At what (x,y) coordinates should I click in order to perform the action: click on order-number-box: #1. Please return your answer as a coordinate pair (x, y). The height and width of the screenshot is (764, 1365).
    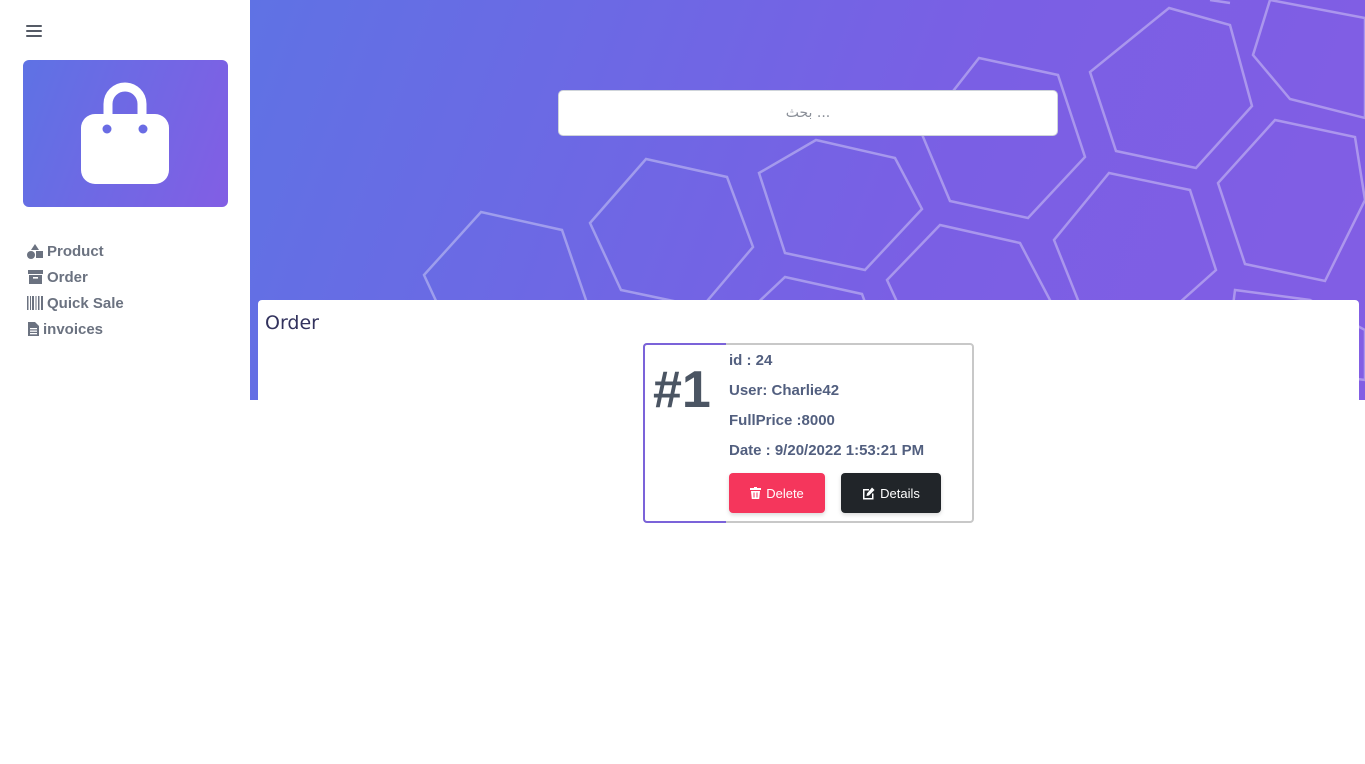
    Looking at the image, I should click on (684, 433).